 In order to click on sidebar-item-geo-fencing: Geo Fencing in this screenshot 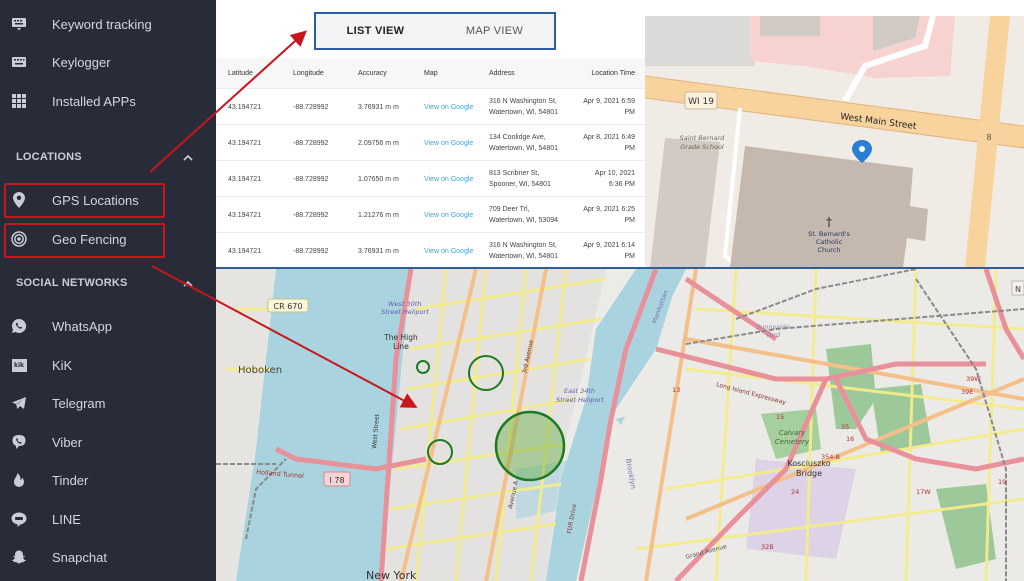, I will do `click(108, 239)`.